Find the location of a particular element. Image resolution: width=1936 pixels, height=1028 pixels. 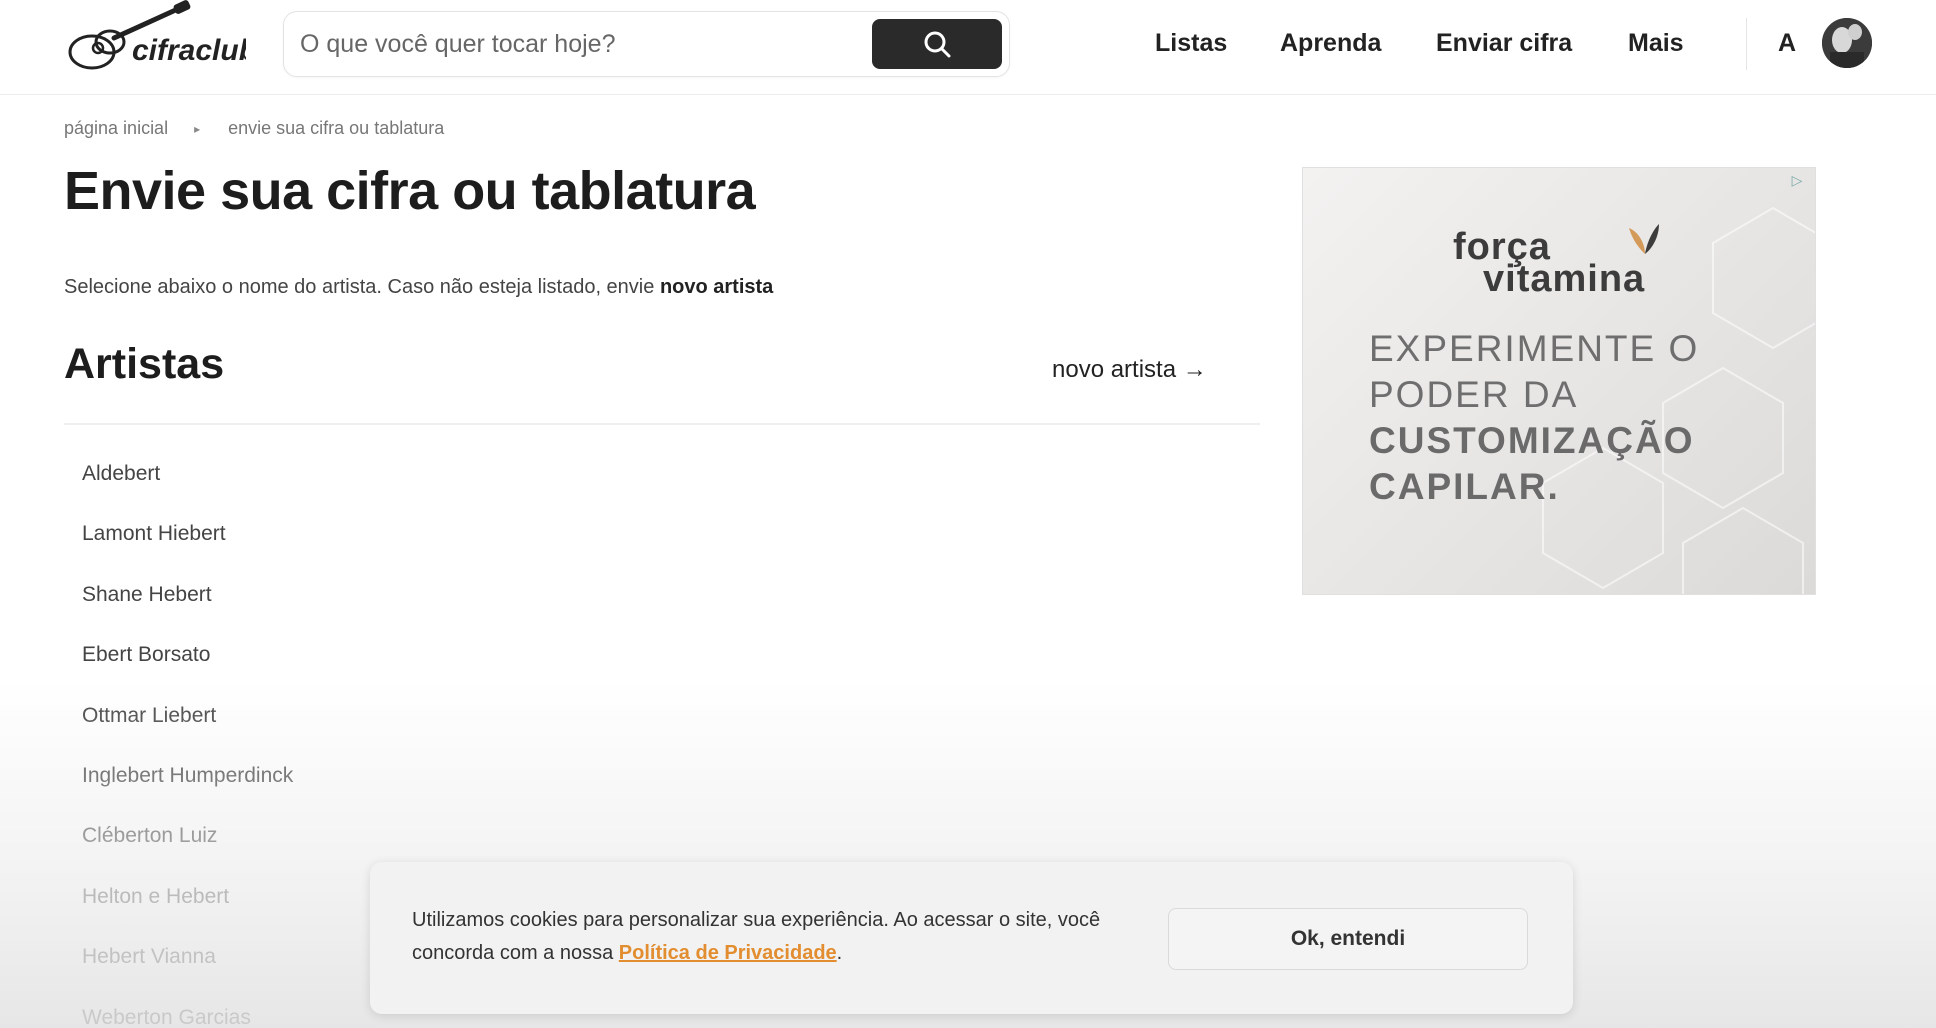

search-button is located at coordinates (937, 44).